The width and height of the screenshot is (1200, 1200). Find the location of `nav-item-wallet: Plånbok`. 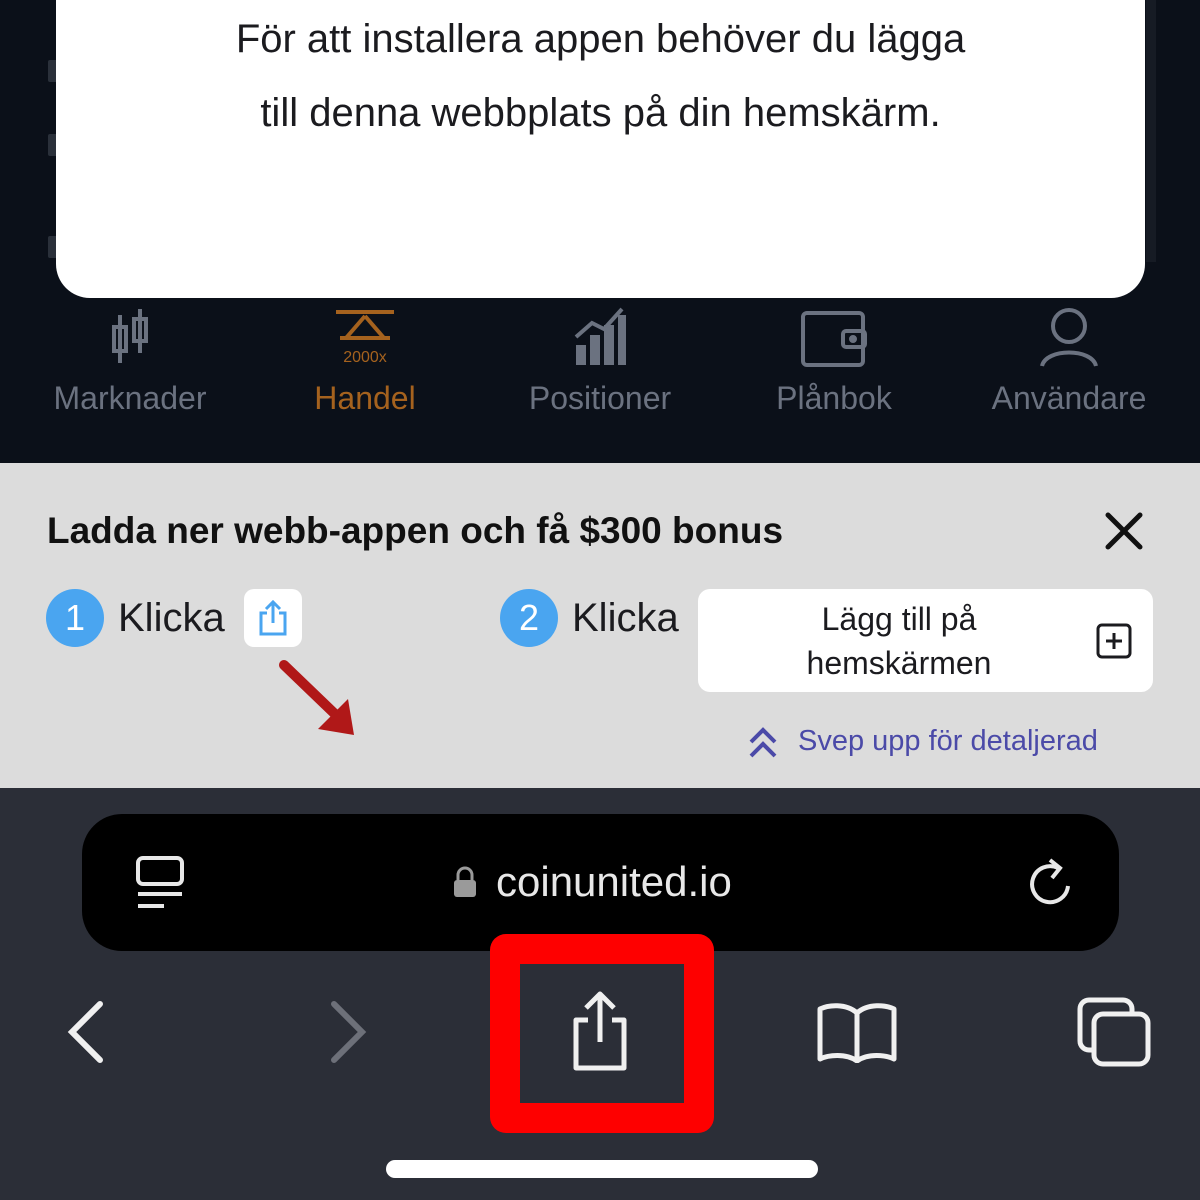

nav-item-wallet: Plånbok is located at coordinates (834, 380).